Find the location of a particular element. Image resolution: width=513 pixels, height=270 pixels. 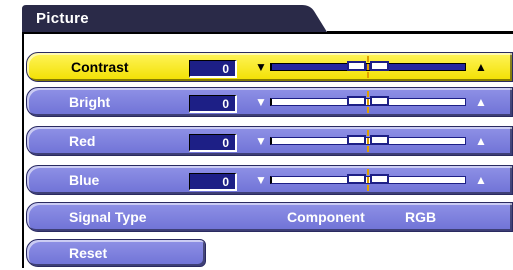

row-label: Blue is located at coordinates (84, 180).